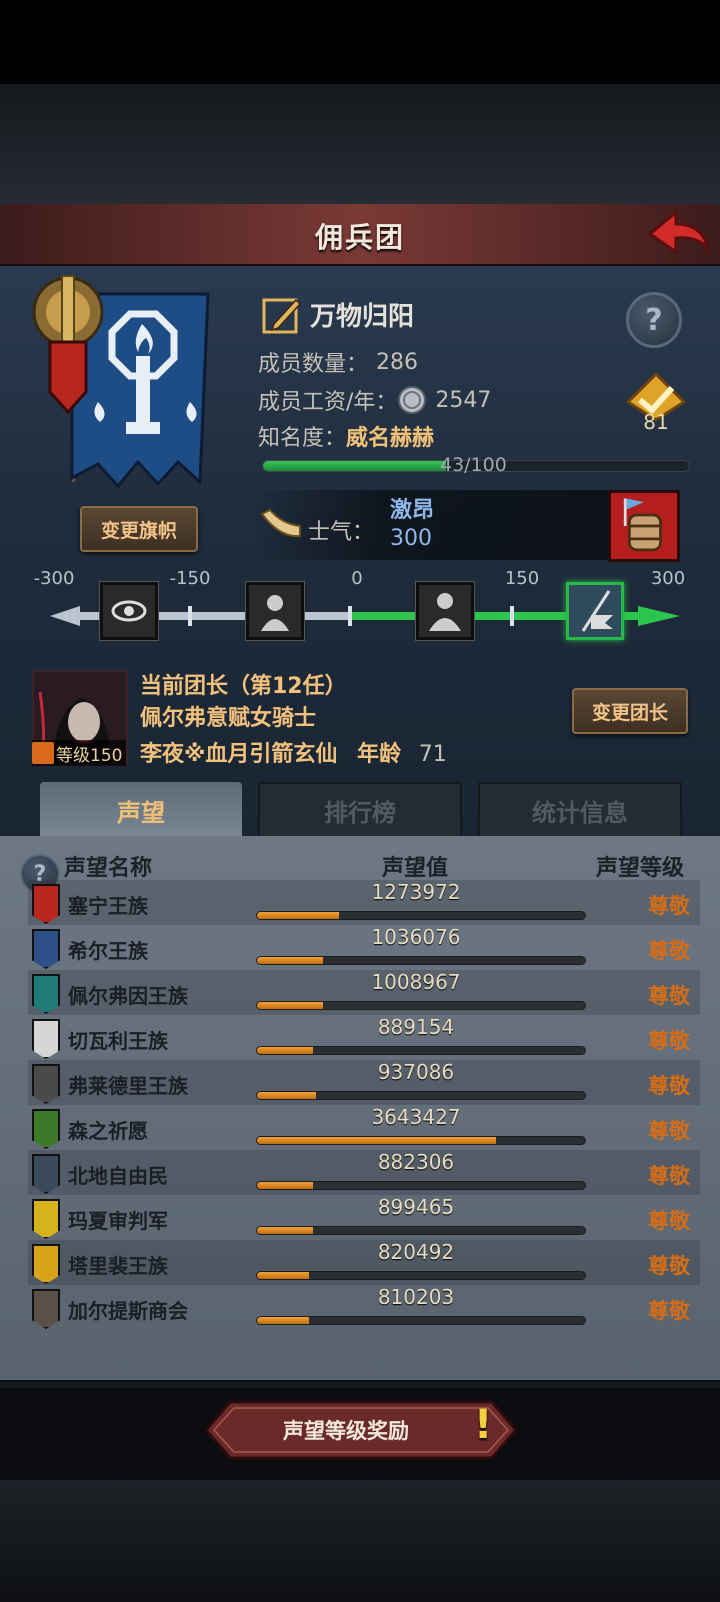 Image resolution: width=720 pixels, height=1602 pixels. Describe the element at coordinates (416, 1207) in the screenshot. I see `reputation-value: 899465` at that location.